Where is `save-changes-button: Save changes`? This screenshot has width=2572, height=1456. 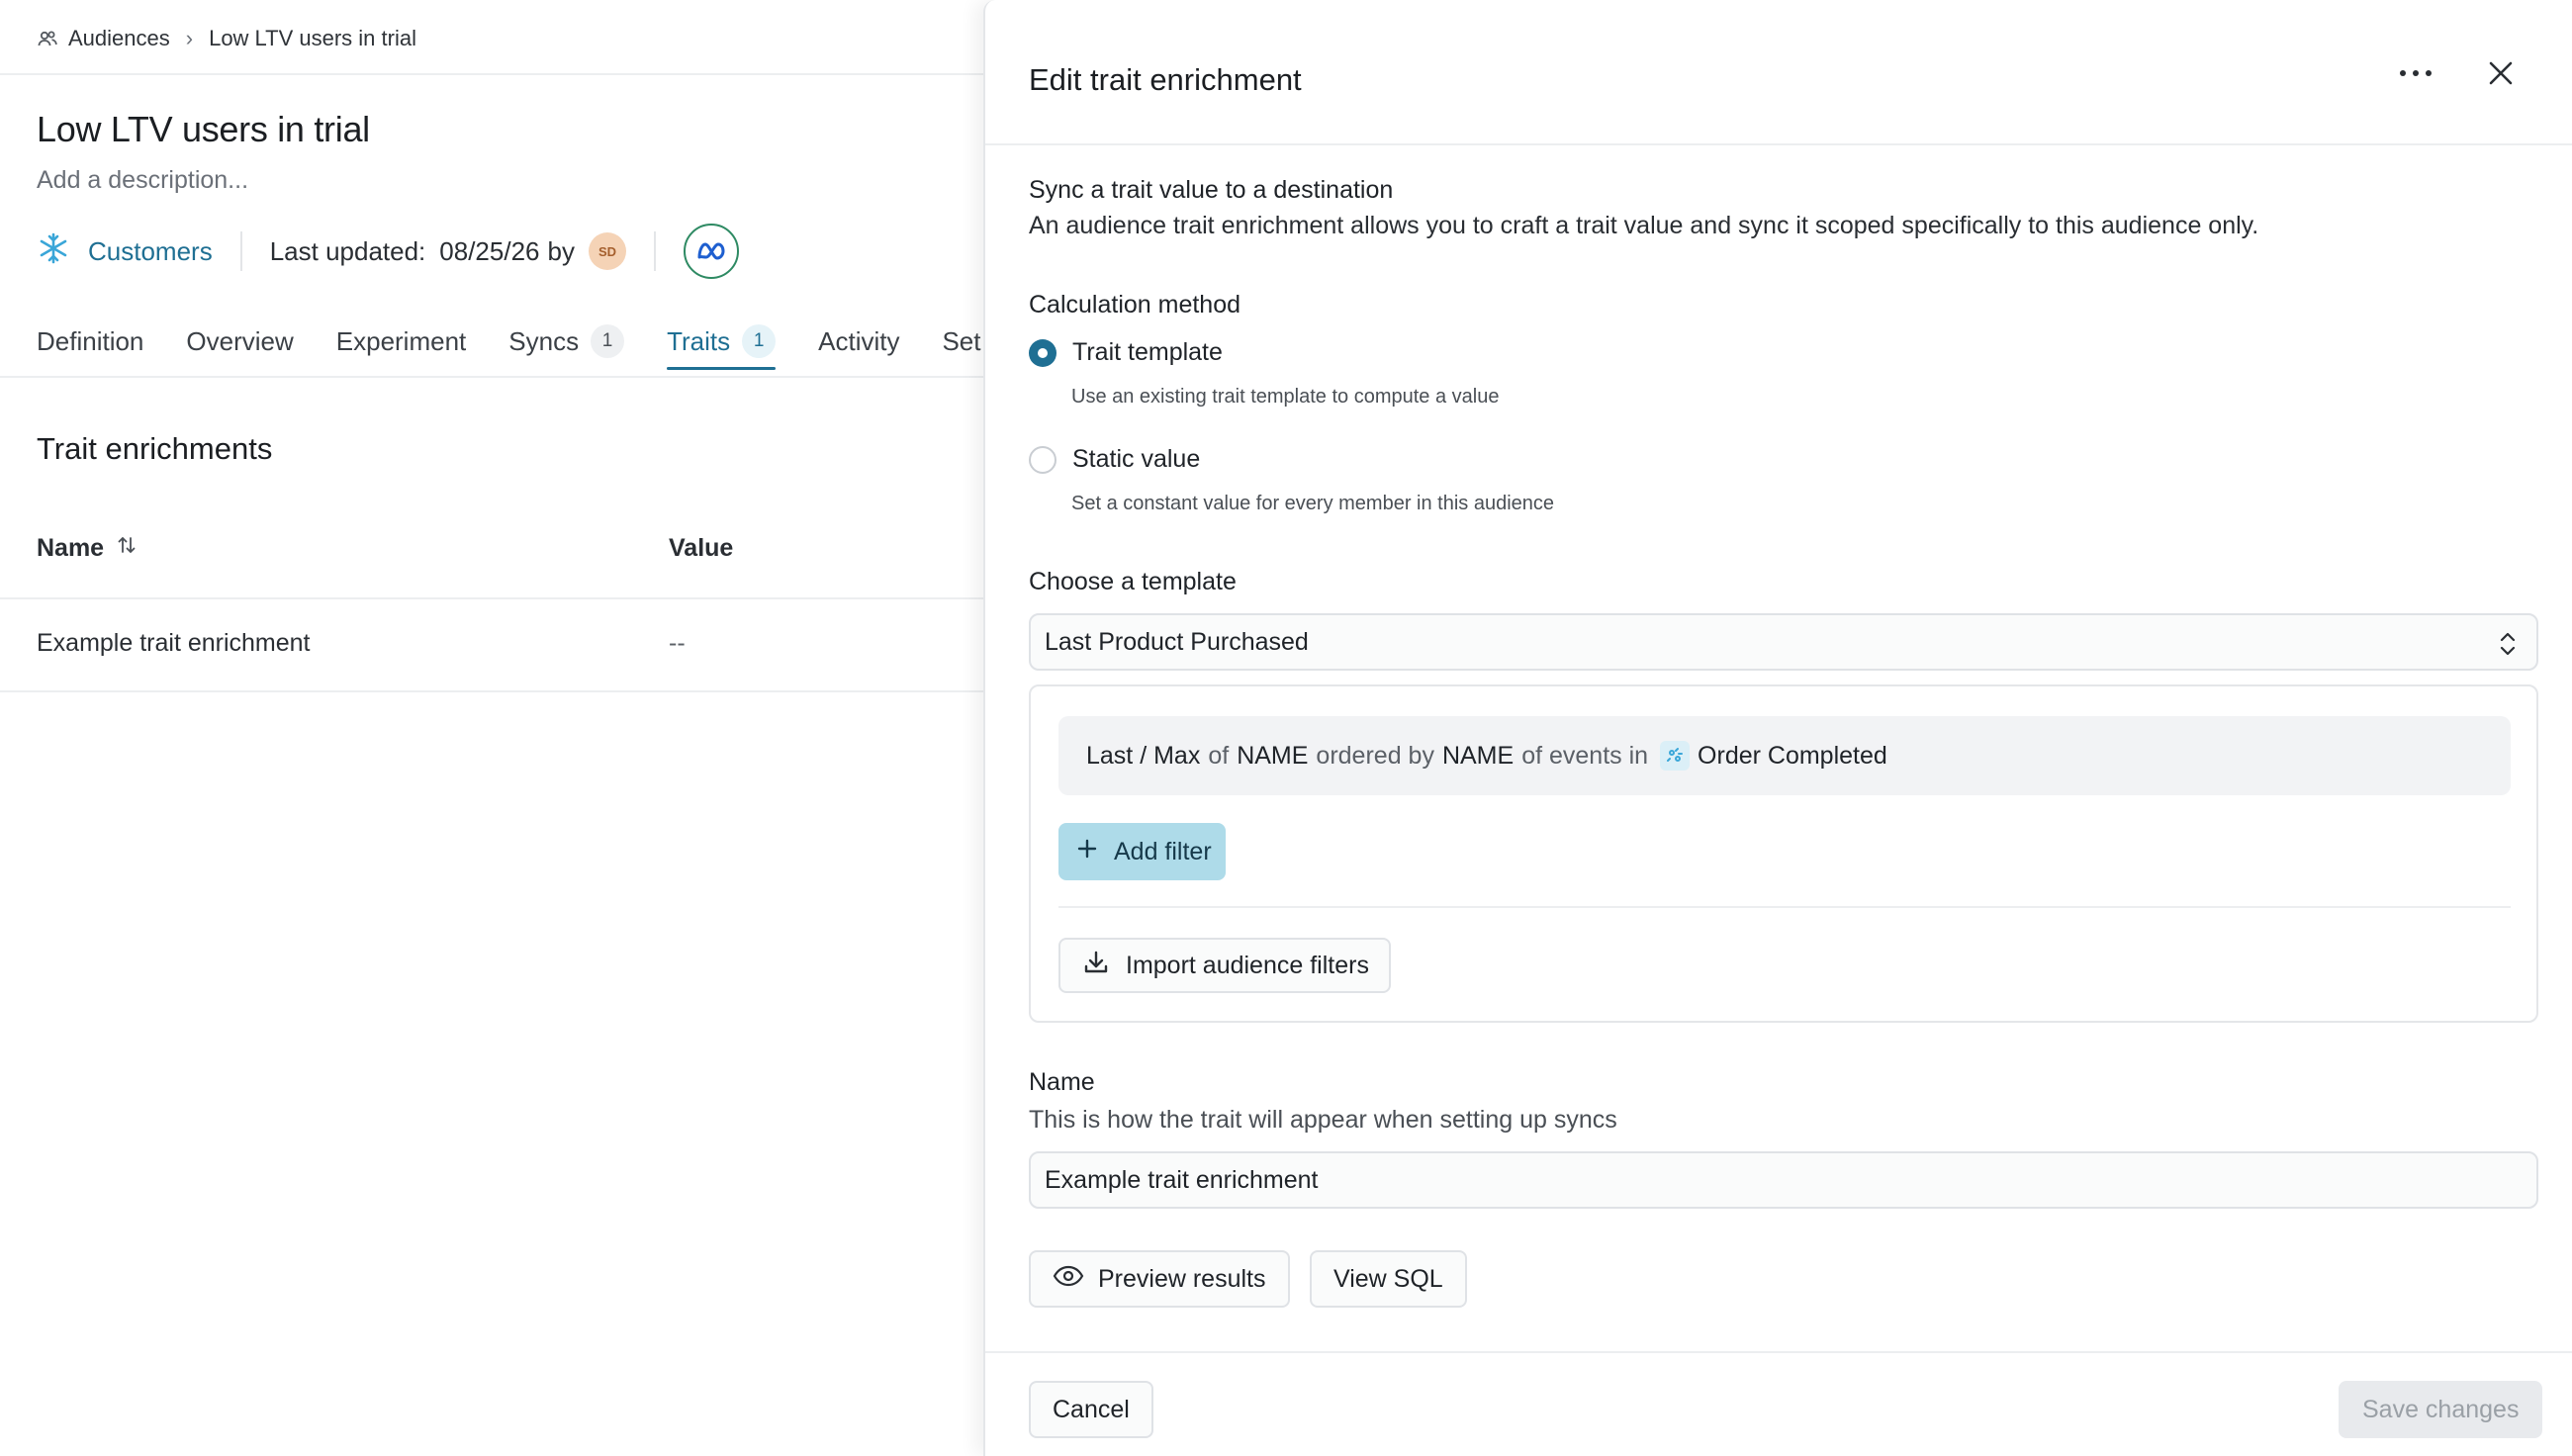
save-changes-button: Save changes is located at coordinates (2441, 1409).